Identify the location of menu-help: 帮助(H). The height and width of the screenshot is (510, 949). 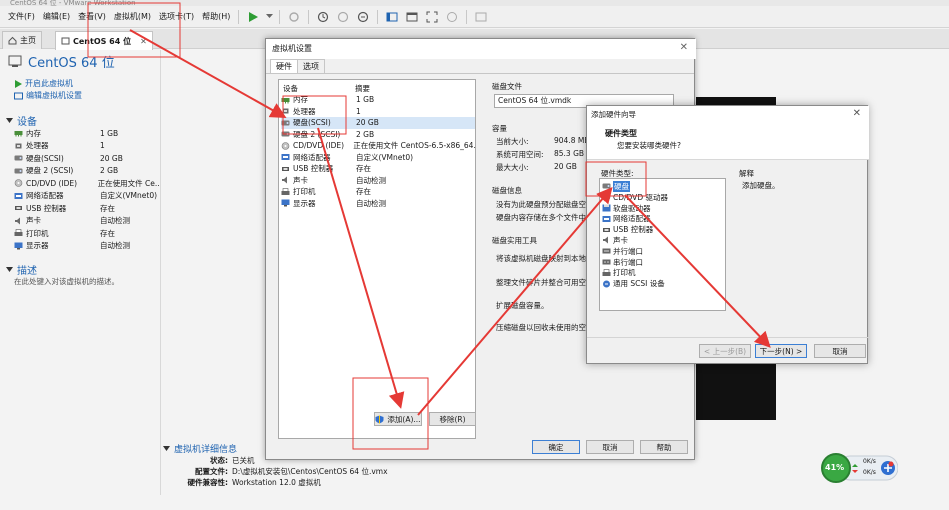
(216, 17).